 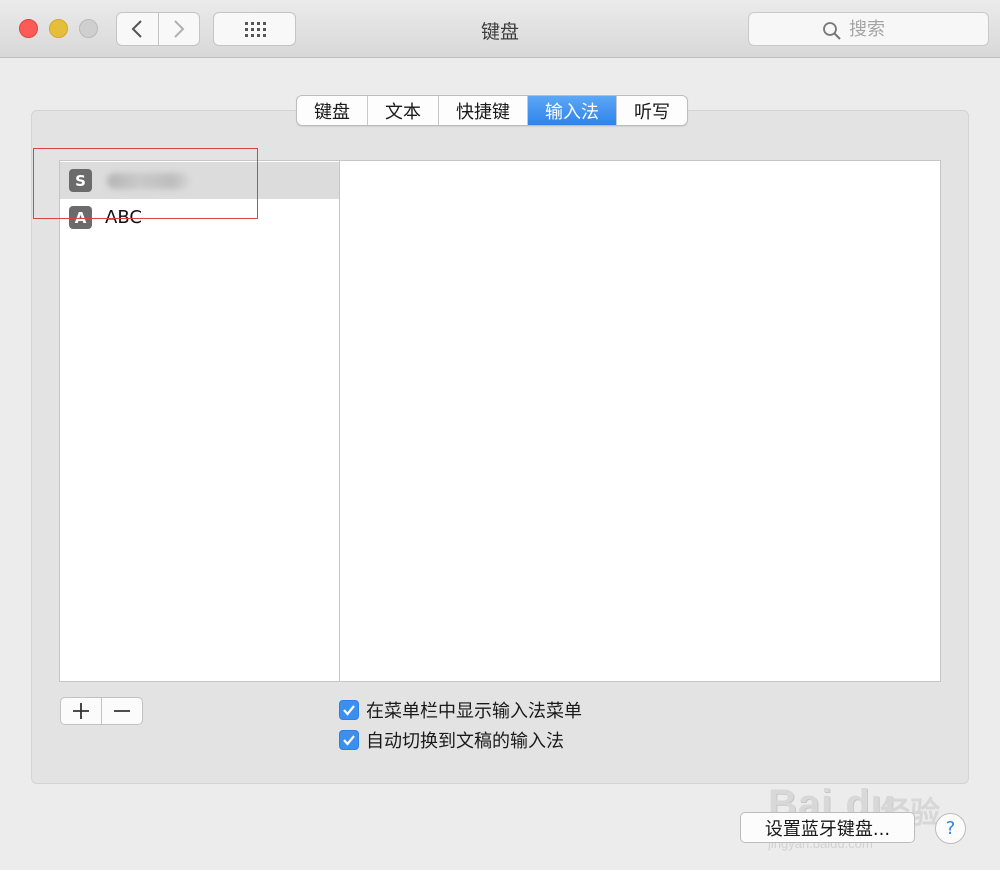 What do you see at coordinates (651, 110) in the screenshot?
I see `tab-dictation: 听写` at bounding box center [651, 110].